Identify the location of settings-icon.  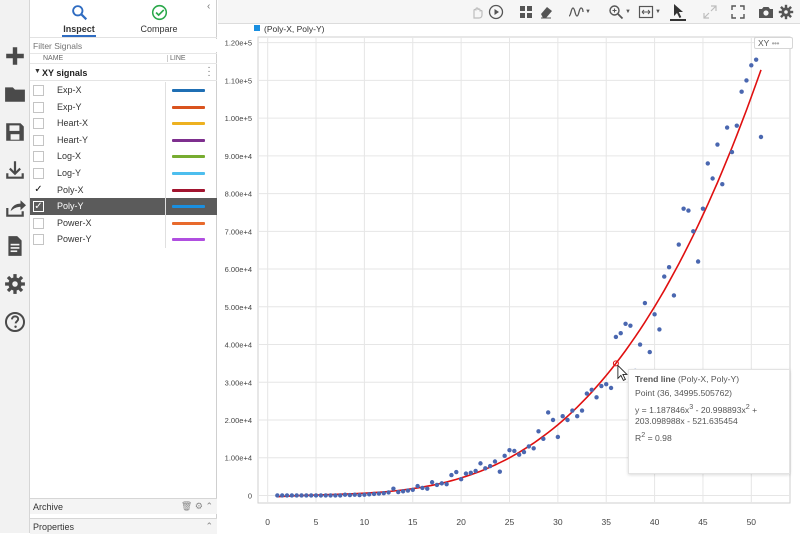
(786, 12).